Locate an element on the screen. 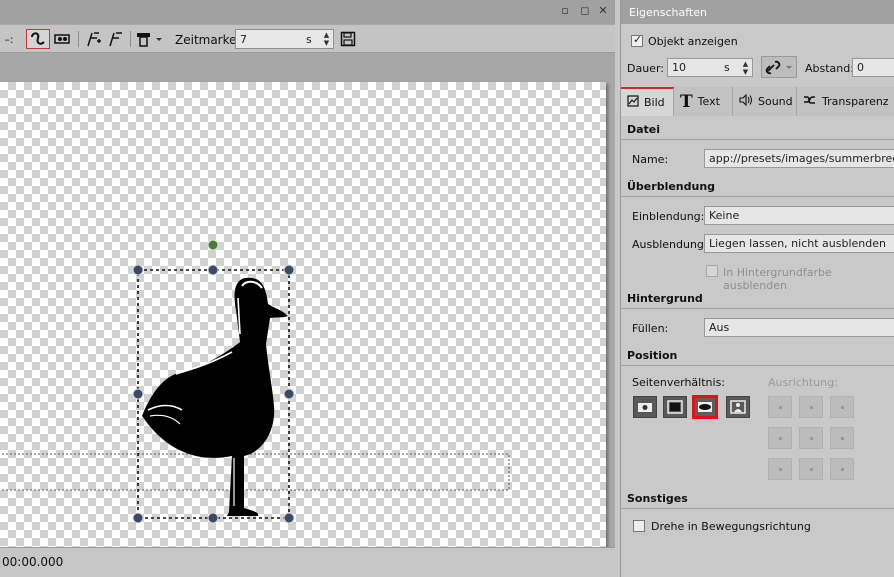 The height and width of the screenshot is (577, 894). property-tabs: Bild T Text Sound Transparenz is located at coordinates (757, 101).